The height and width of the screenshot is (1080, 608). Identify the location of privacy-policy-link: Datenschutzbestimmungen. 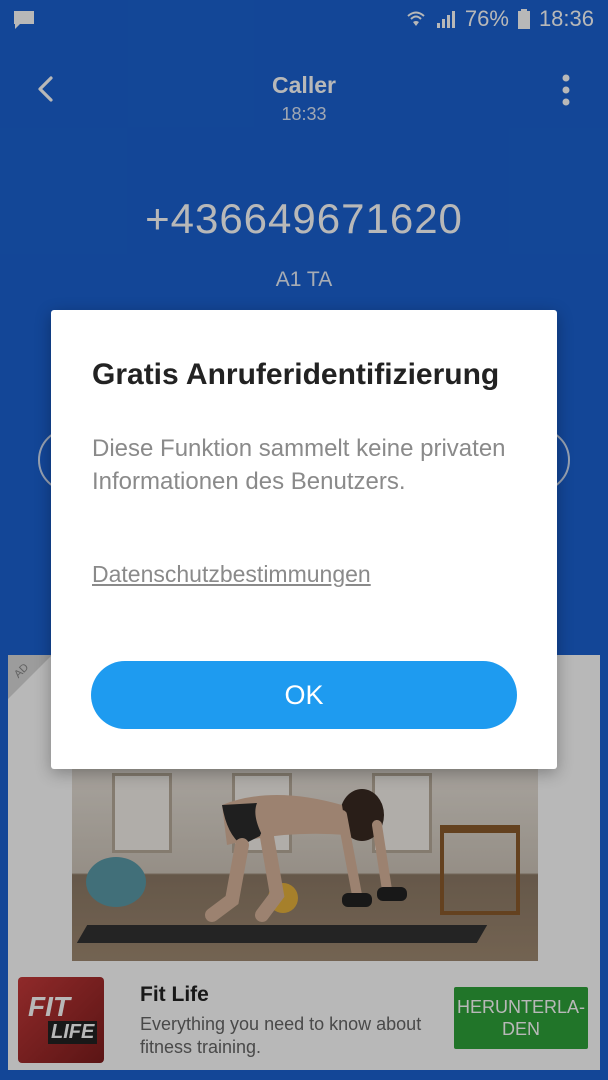
(231, 574).